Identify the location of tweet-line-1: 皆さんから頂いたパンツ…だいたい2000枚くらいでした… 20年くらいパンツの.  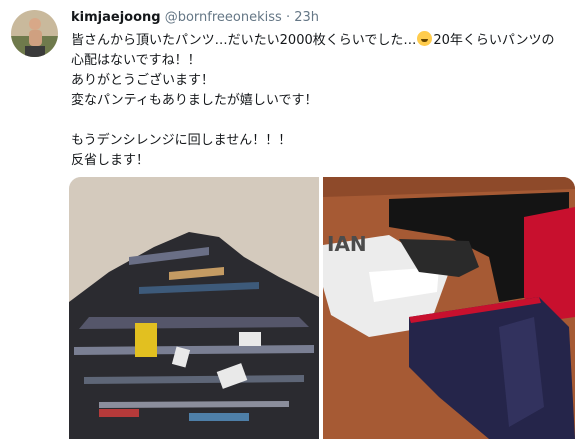
(326, 41).